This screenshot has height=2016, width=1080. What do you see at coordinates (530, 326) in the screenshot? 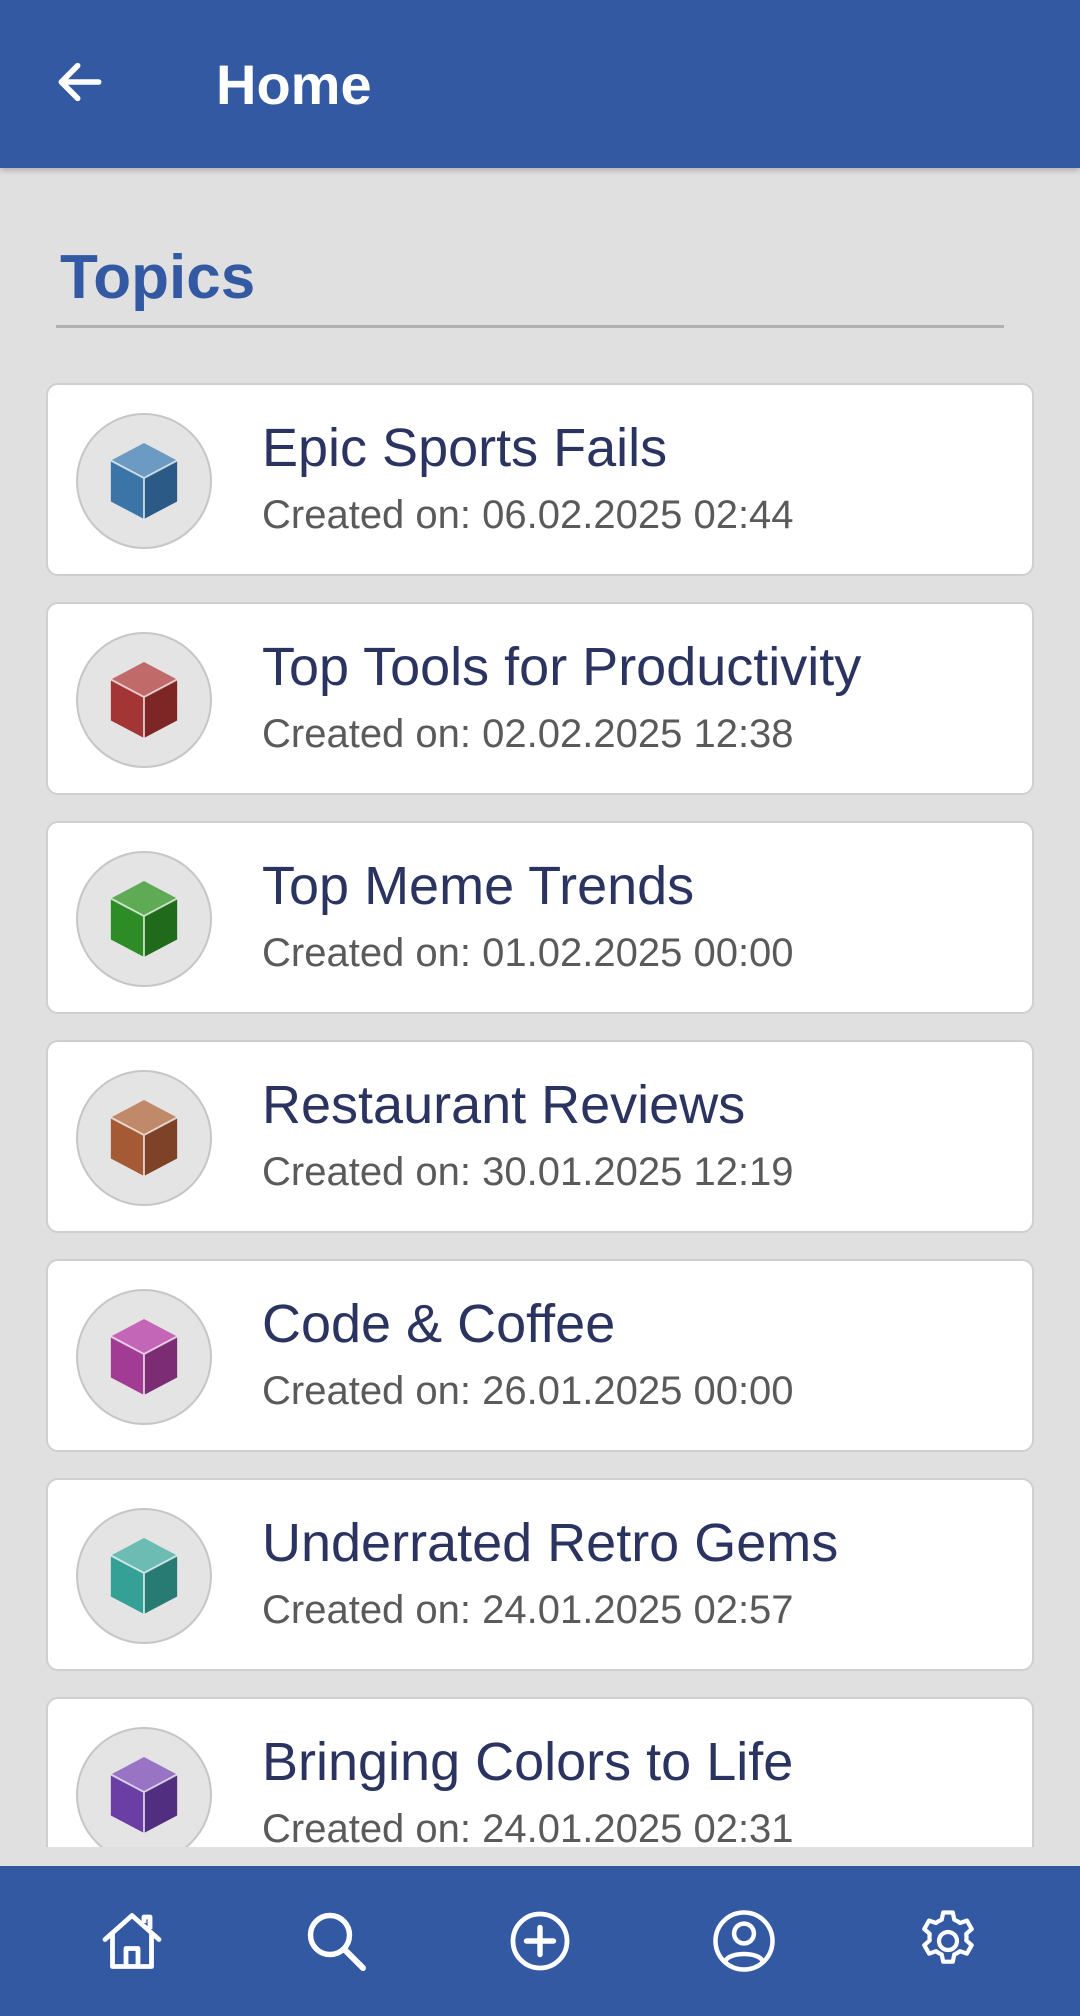
I see `section-divider` at bounding box center [530, 326].